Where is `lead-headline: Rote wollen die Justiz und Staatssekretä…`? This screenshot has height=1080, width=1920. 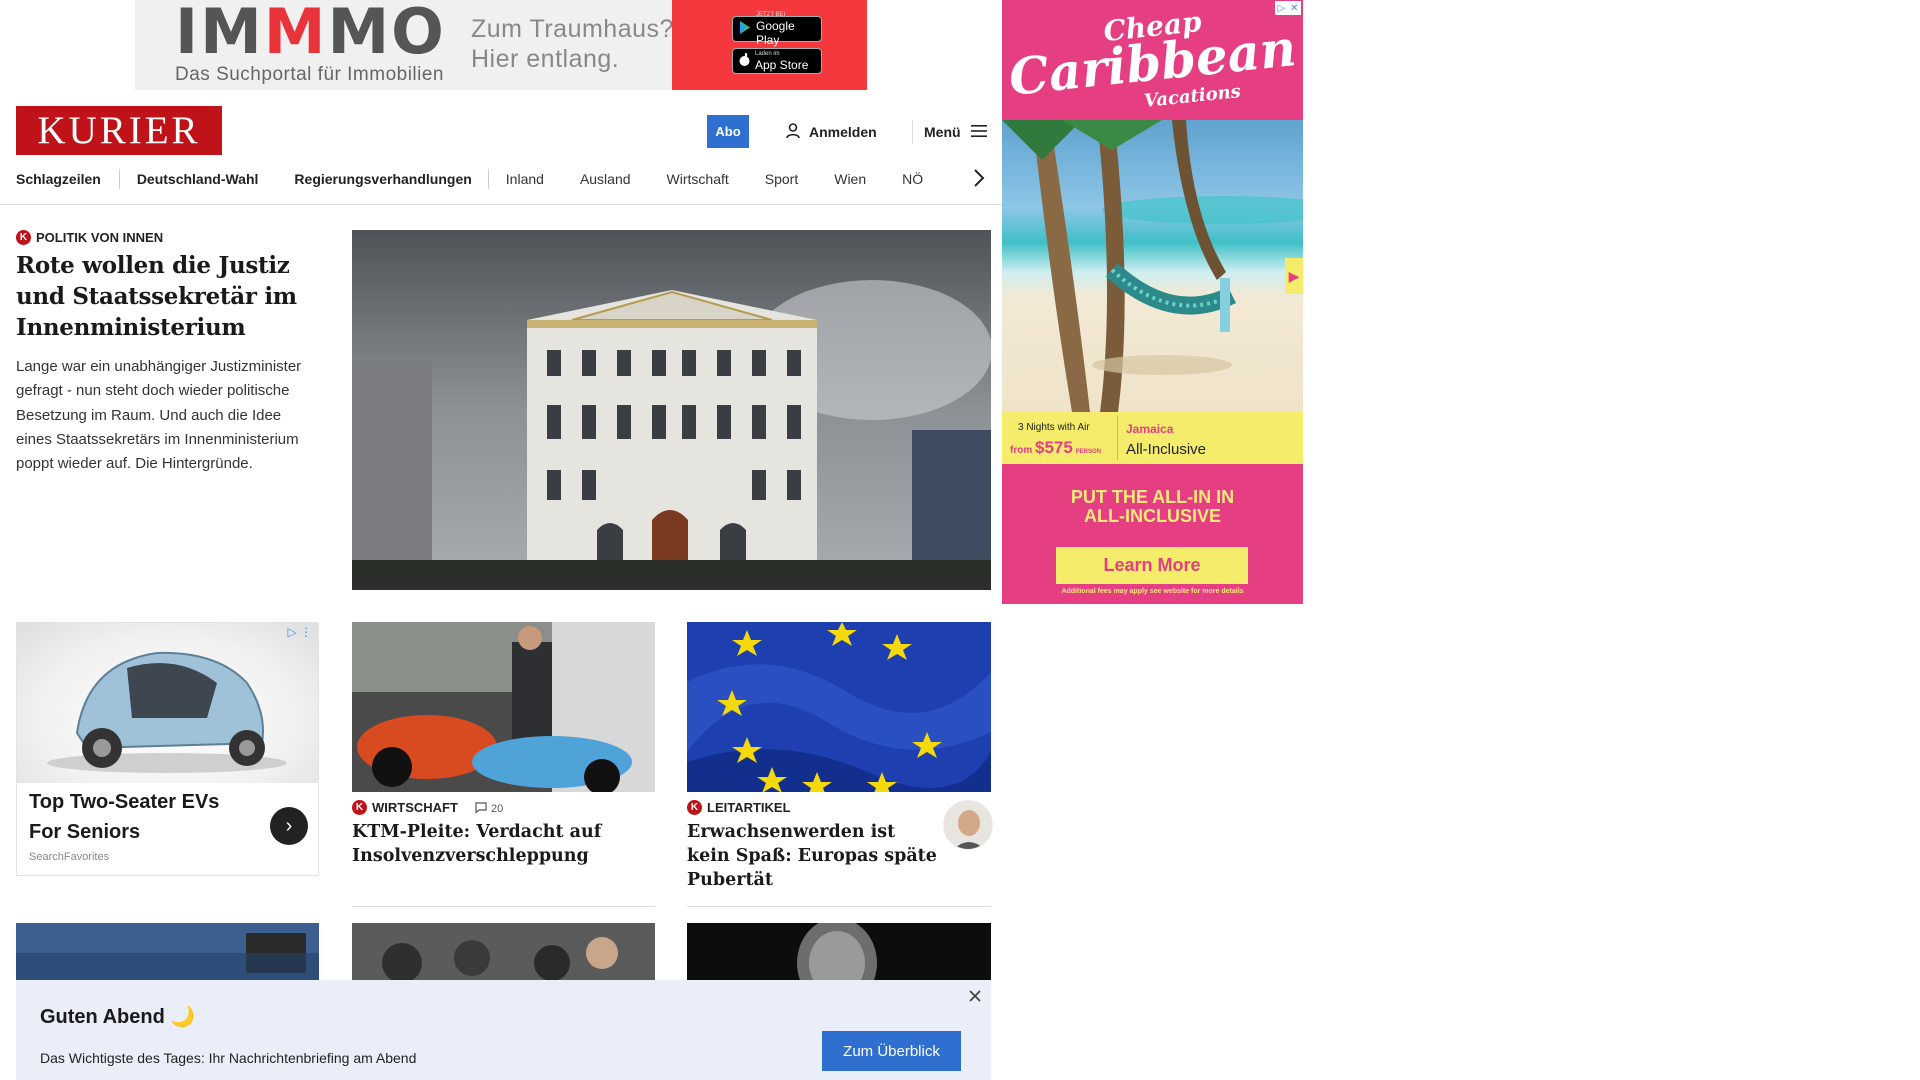
lead-headline: Rote wollen die Justiz und Staatssekretä… is located at coordinates (166, 296).